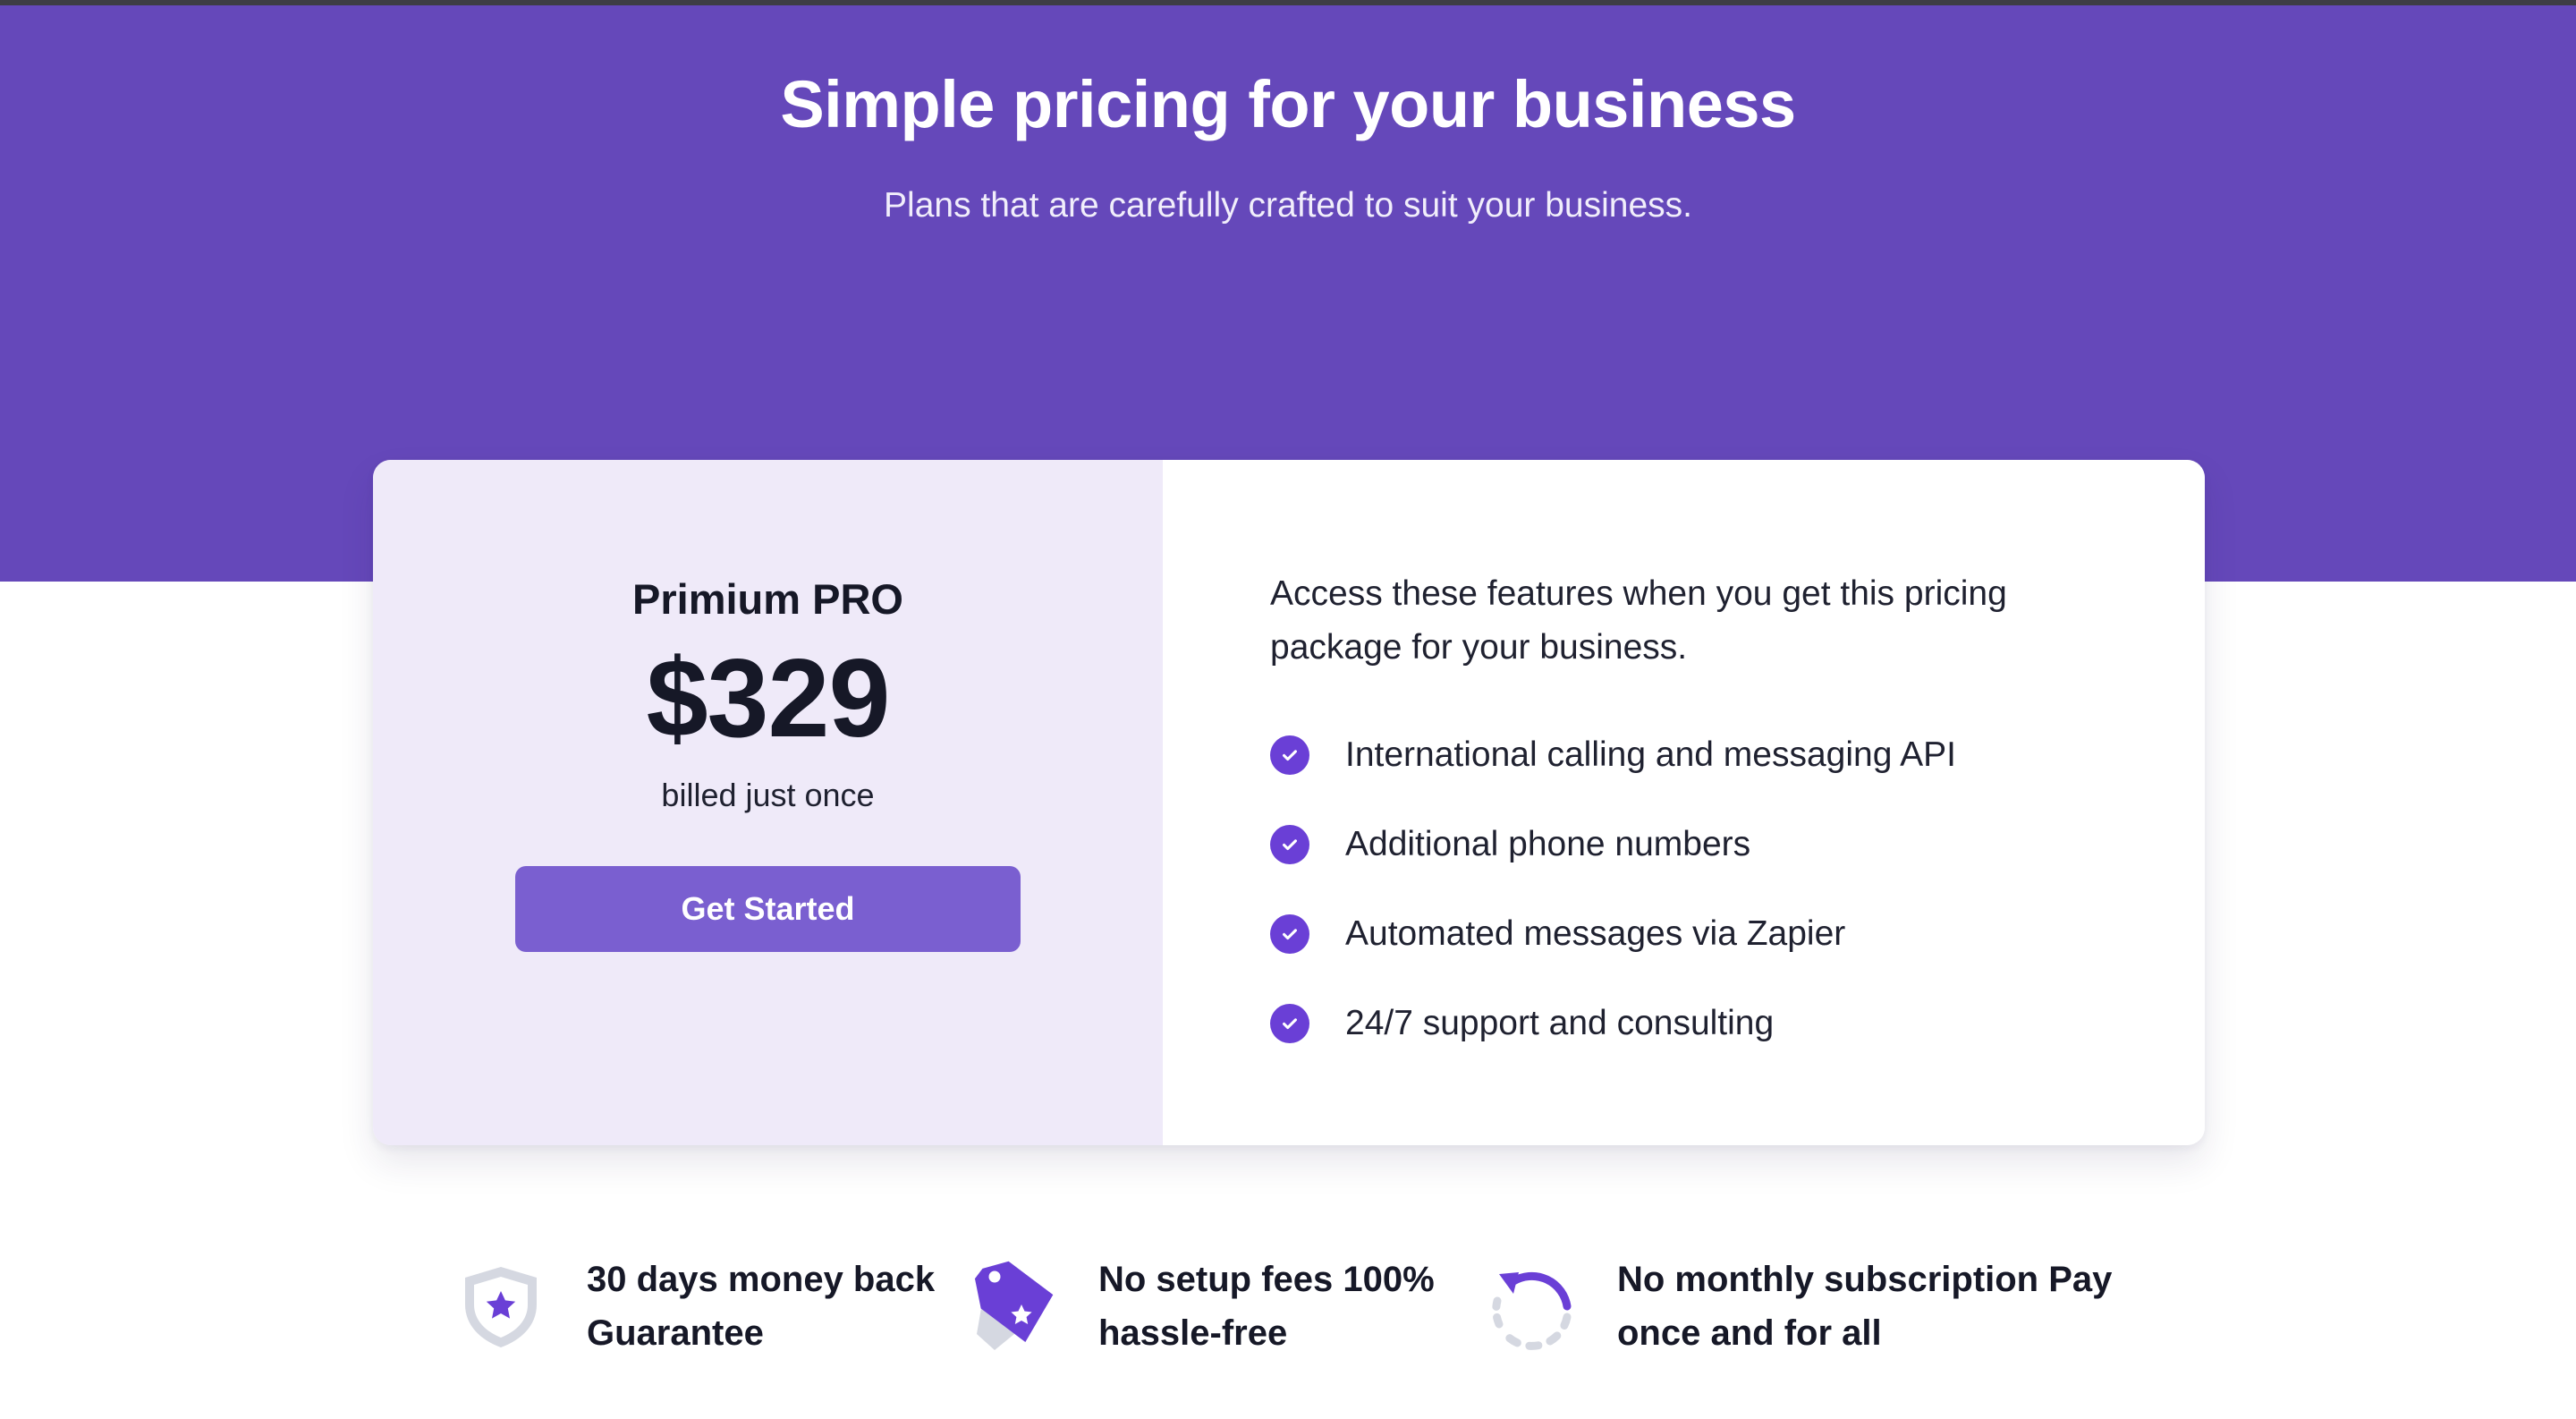 The height and width of the screenshot is (1419, 2576). I want to click on feature-item: International calling and messaging API, so click(1613, 755).